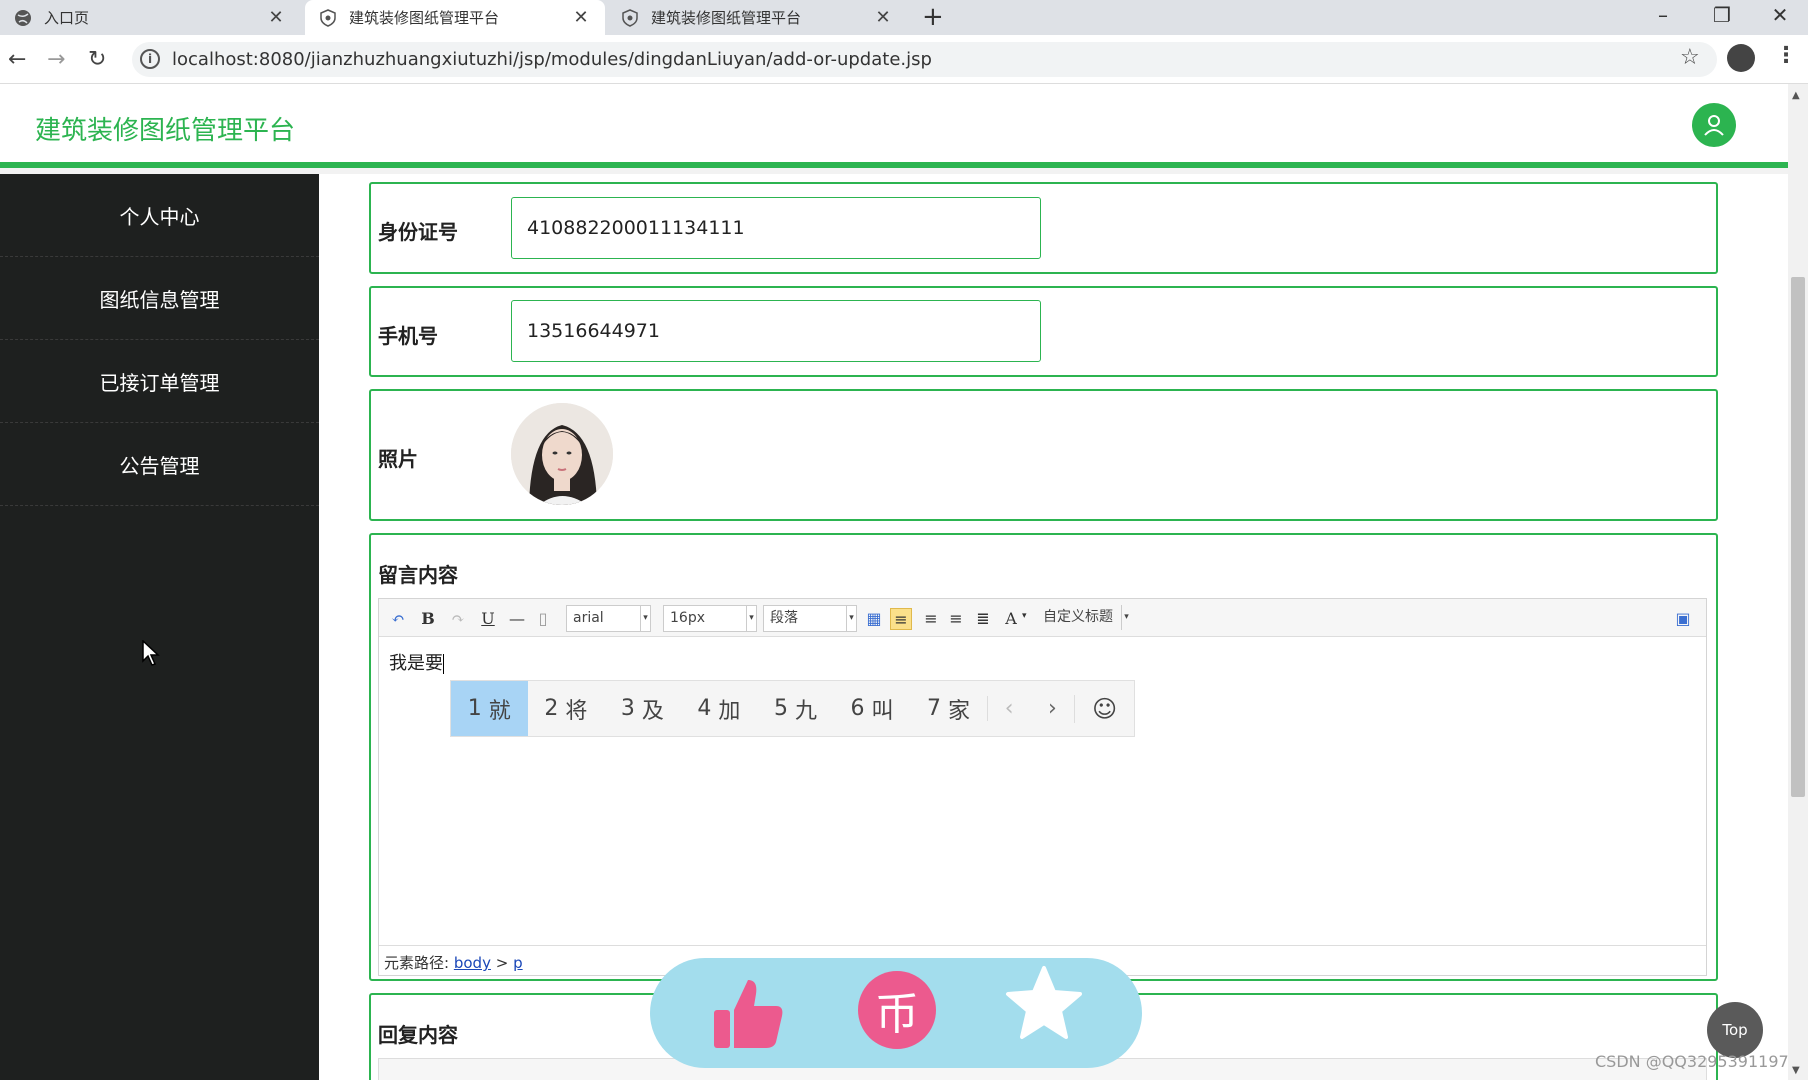 The width and height of the screenshot is (1808, 1080). I want to click on window-close-icon: ✕, so click(1780, 15).